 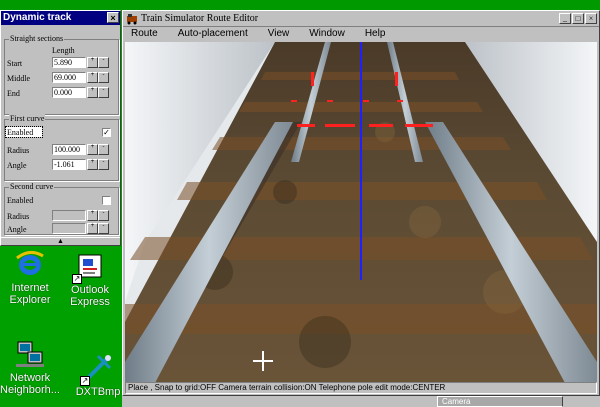 I want to click on second-curve-title: Second curve, so click(x=32, y=186).